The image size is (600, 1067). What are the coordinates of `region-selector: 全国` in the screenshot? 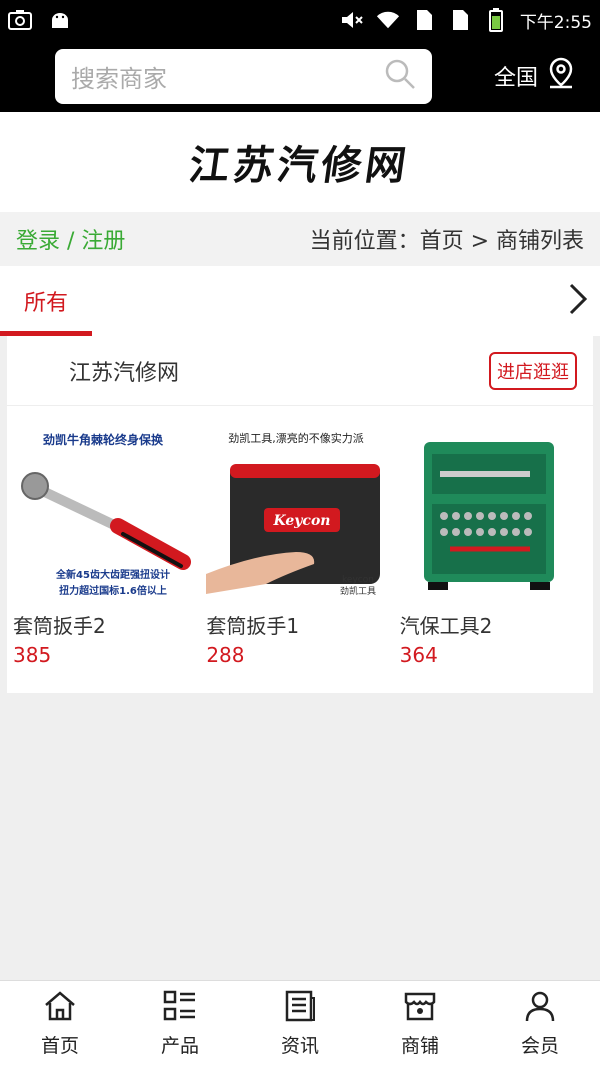 It's located at (535, 76).